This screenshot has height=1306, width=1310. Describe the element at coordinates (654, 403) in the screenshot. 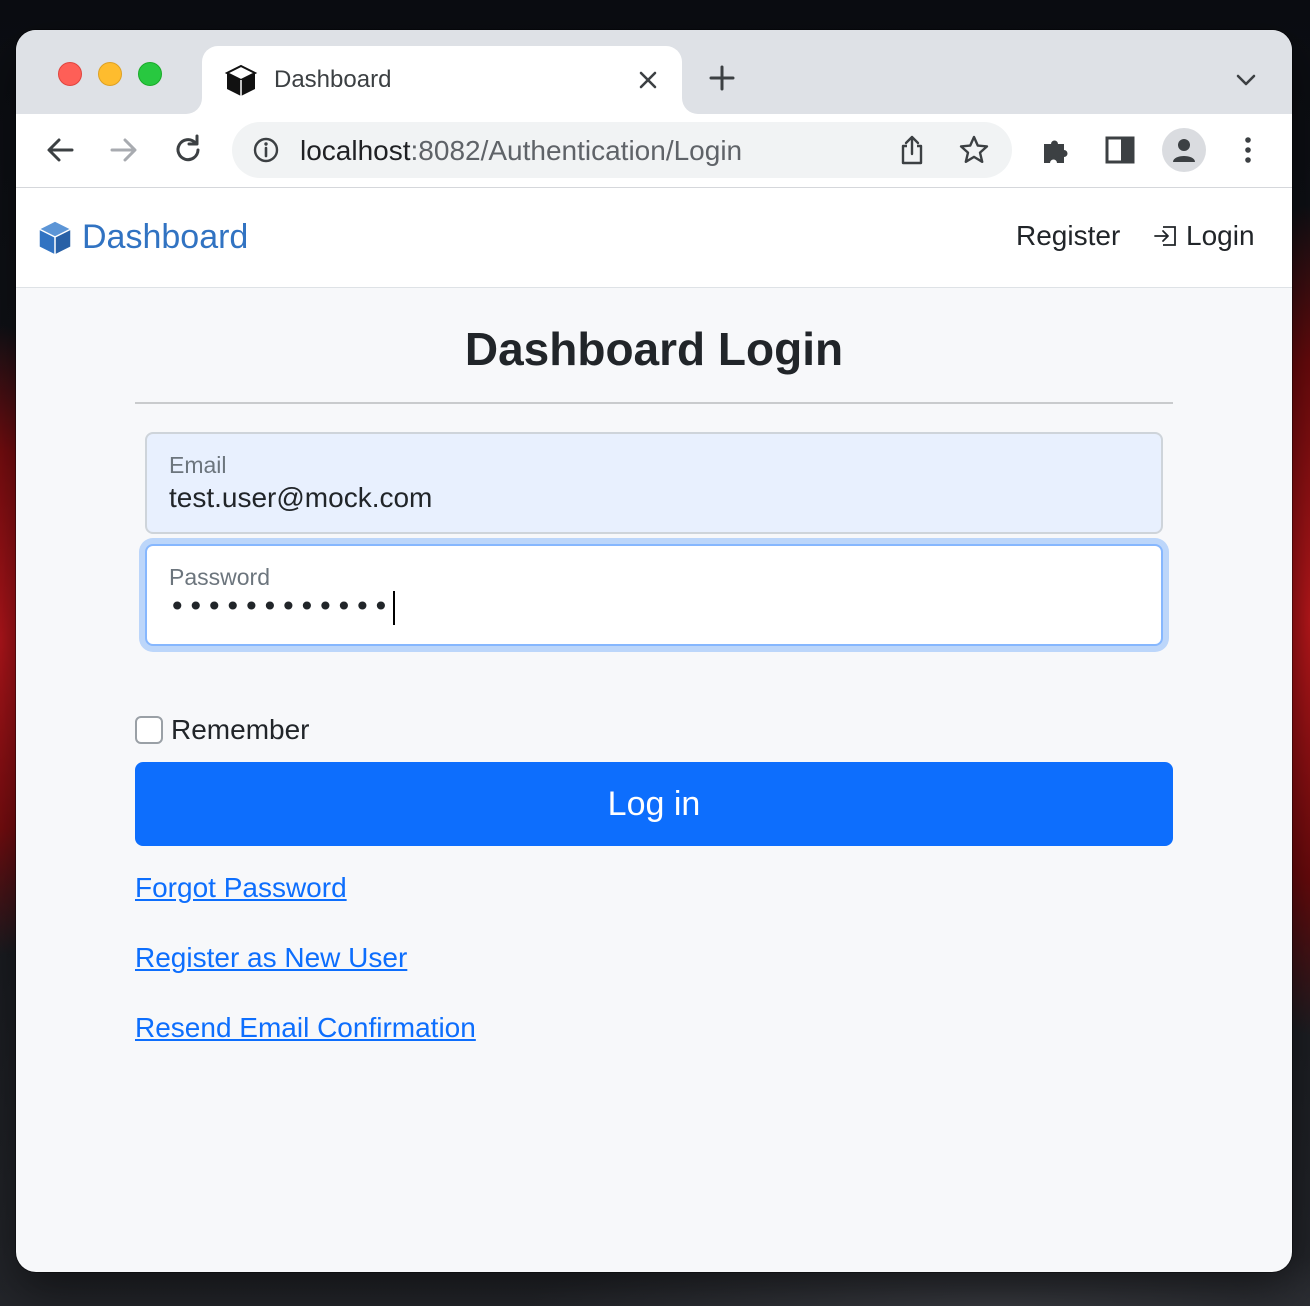

I see `title-divider` at that location.